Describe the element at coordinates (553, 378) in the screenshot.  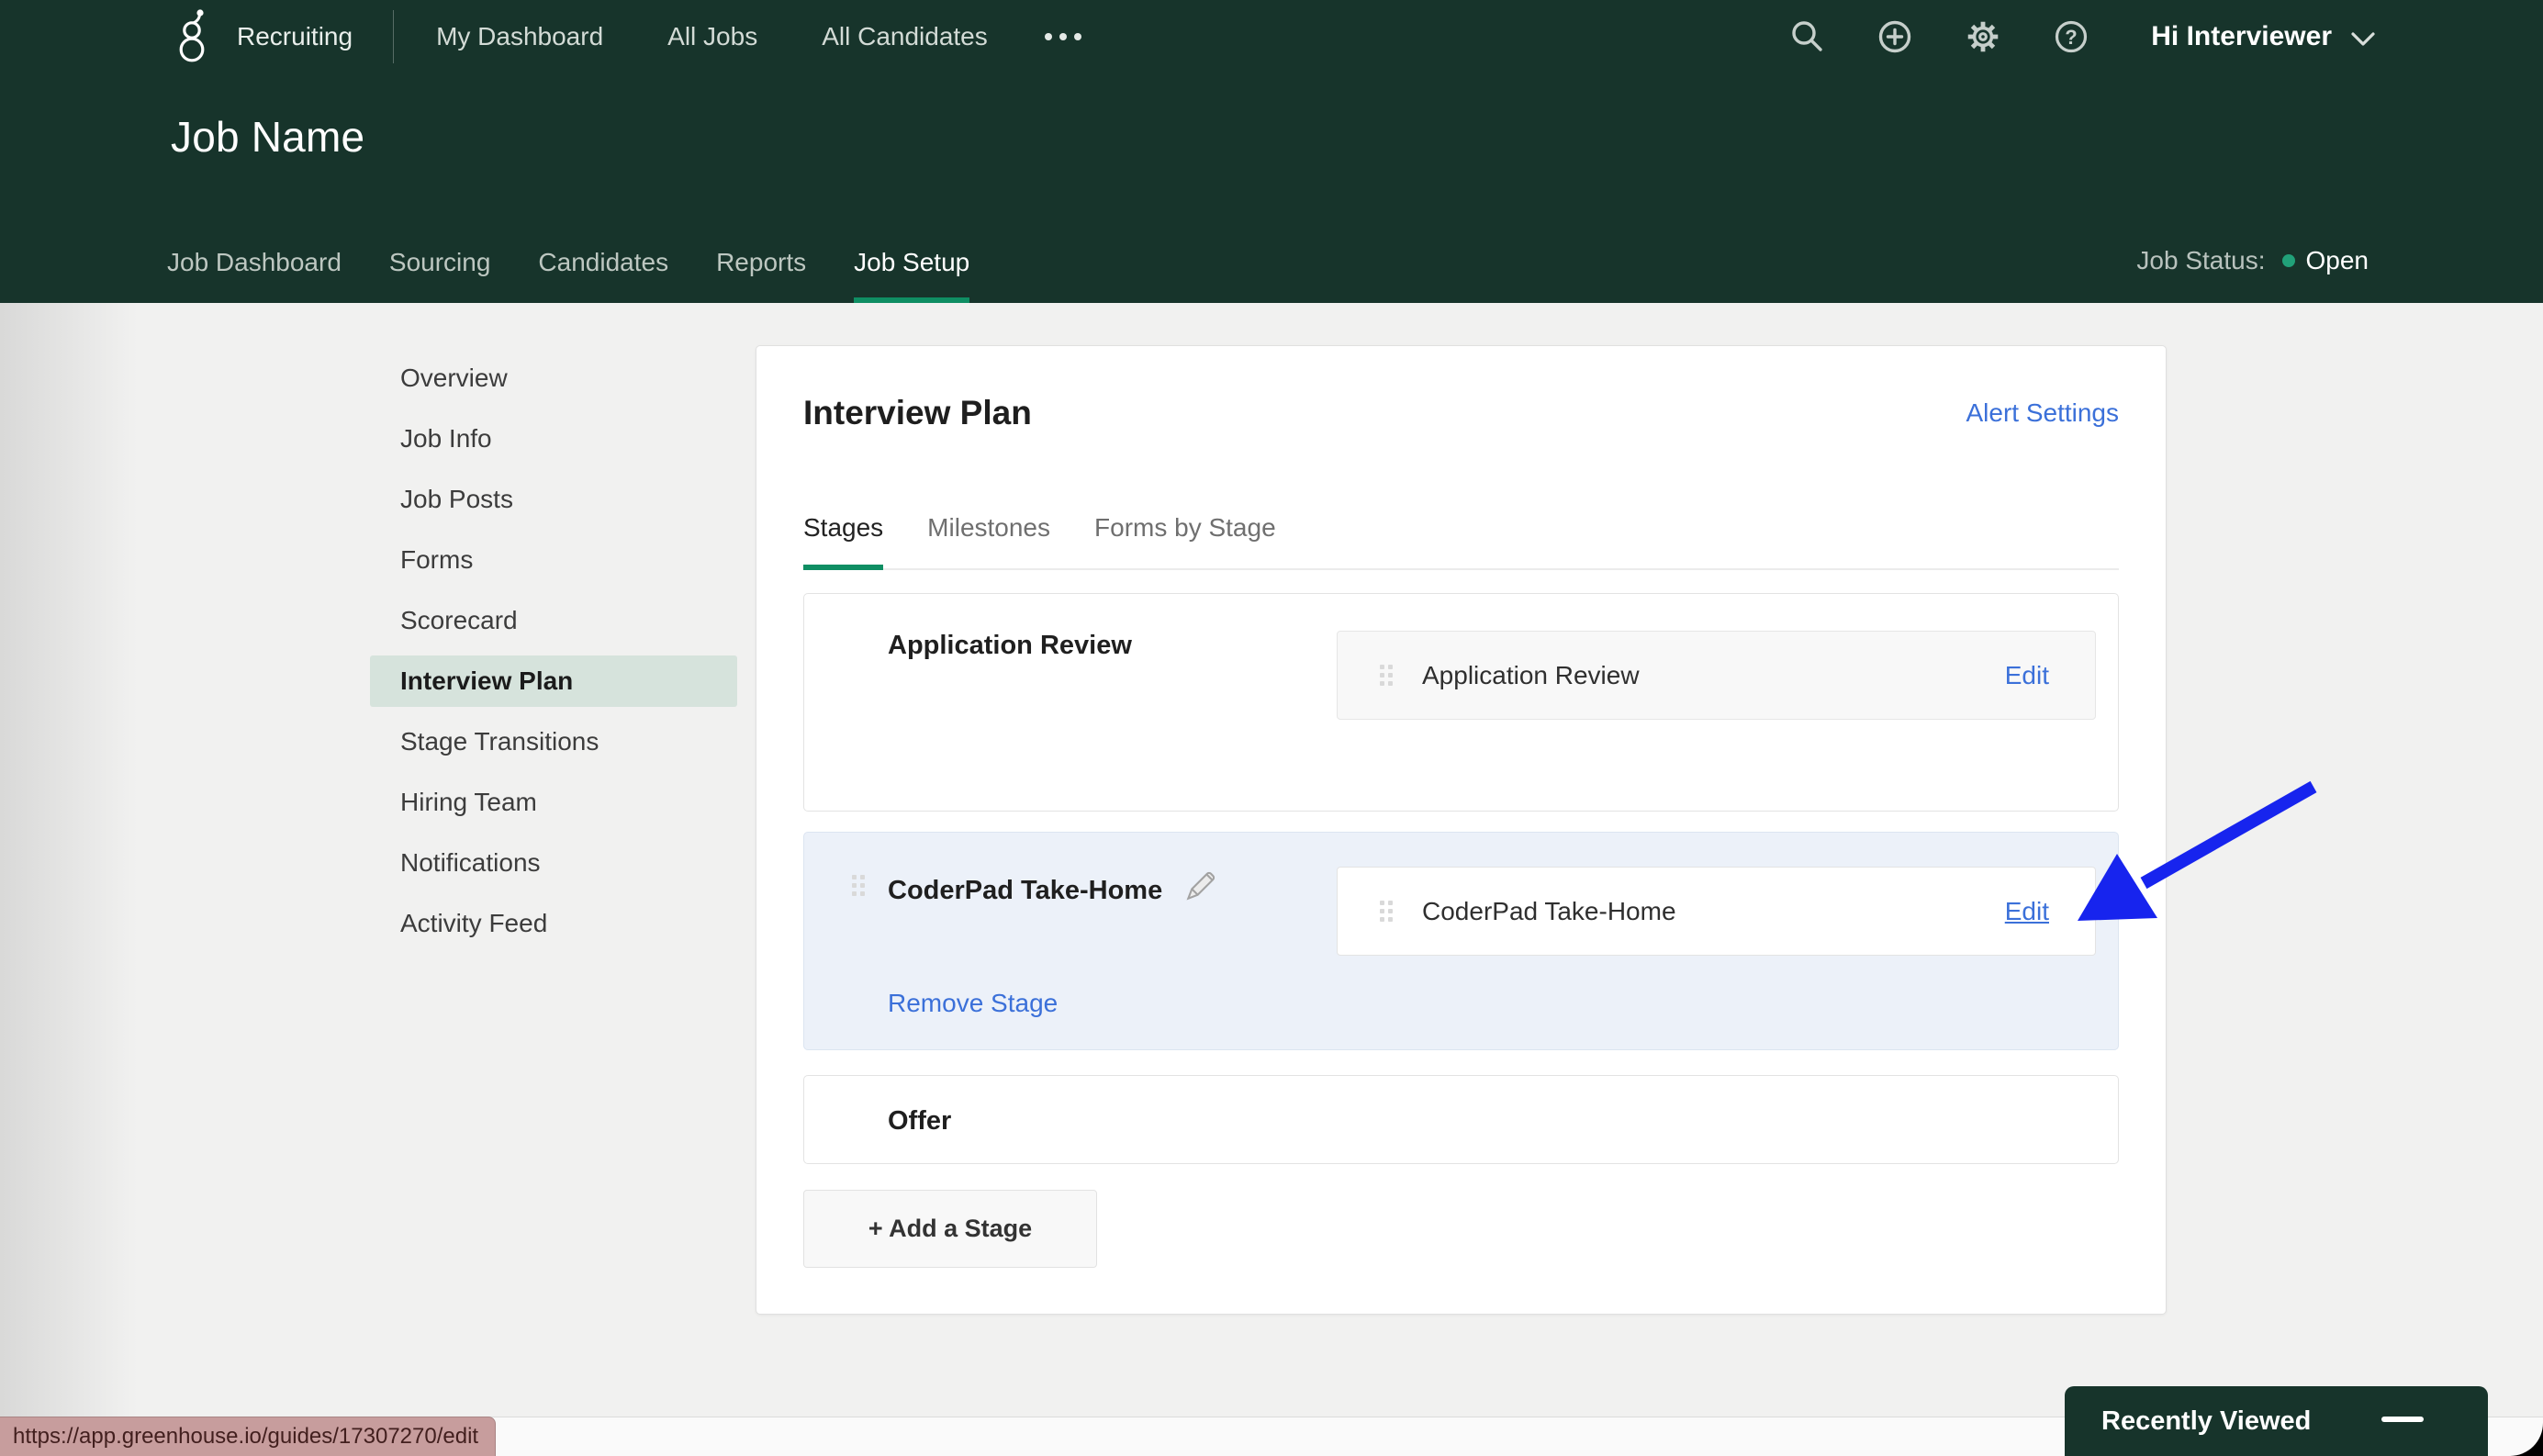
I see `sidebar-item-overview: Overview` at that location.